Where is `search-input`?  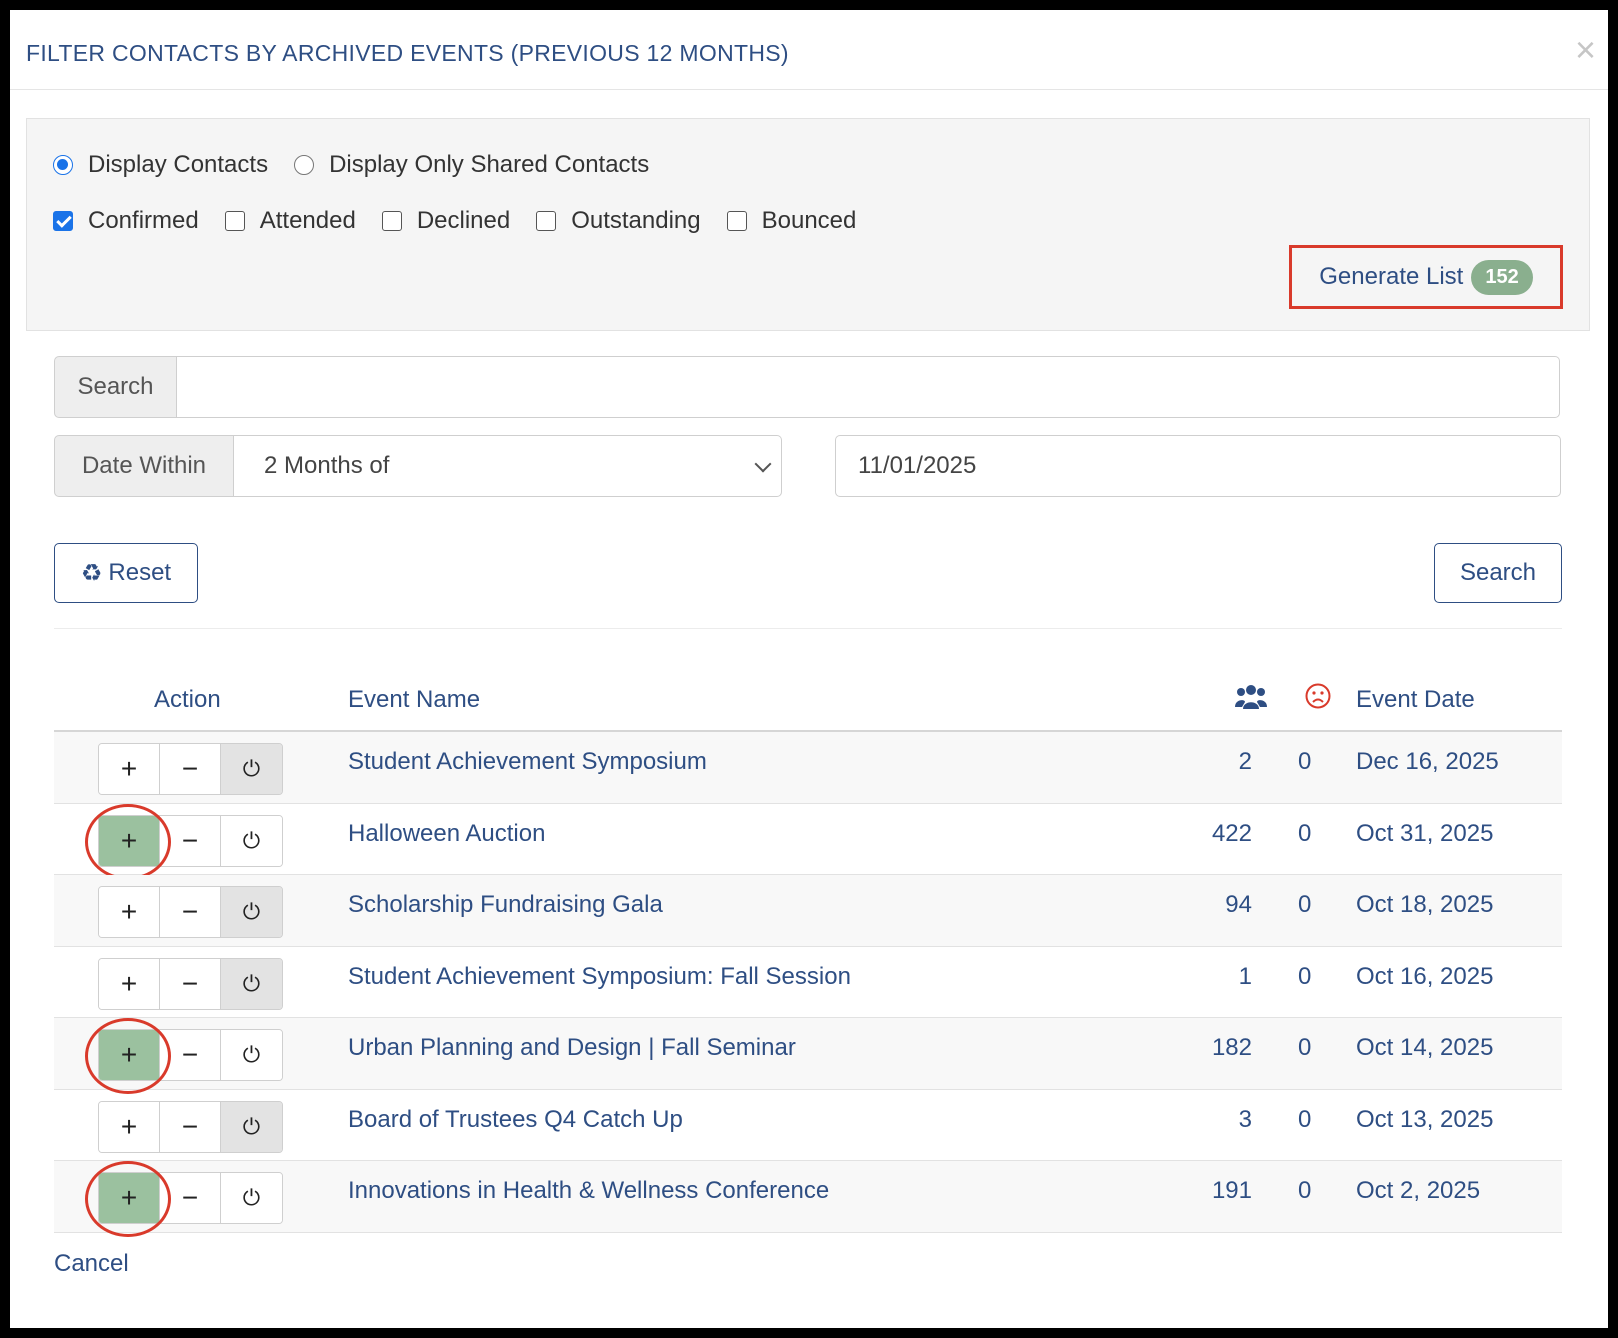 search-input is located at coordinates (868, 387).